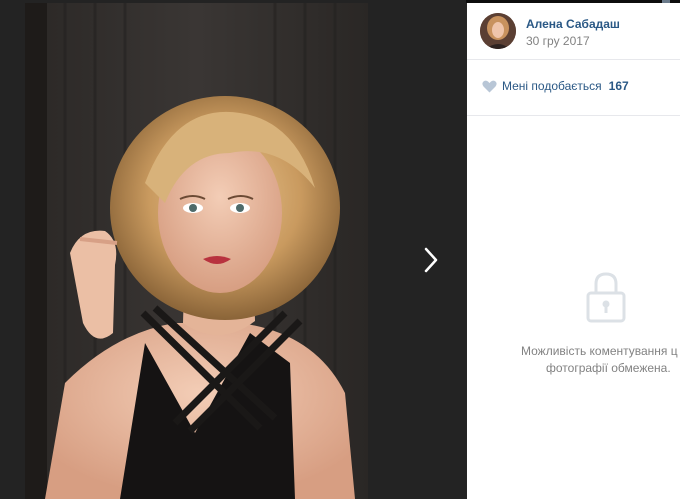 This screenshot has height=499, width=680. Describe the element at coordinates (489, 86) in the screenshot. I see `heart-icon` at that location.